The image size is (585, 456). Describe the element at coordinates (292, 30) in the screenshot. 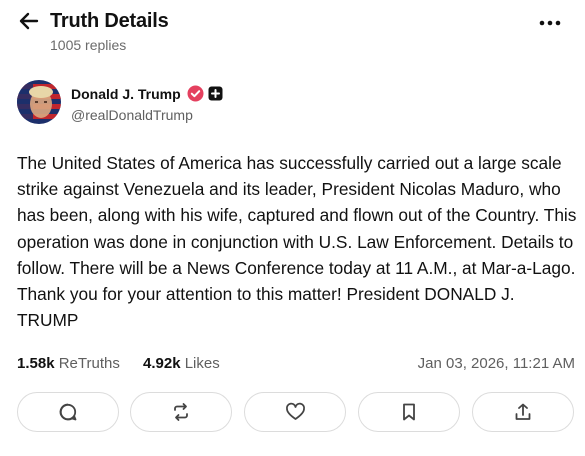

I see `header: Truth Details 1005 replies` at that location.